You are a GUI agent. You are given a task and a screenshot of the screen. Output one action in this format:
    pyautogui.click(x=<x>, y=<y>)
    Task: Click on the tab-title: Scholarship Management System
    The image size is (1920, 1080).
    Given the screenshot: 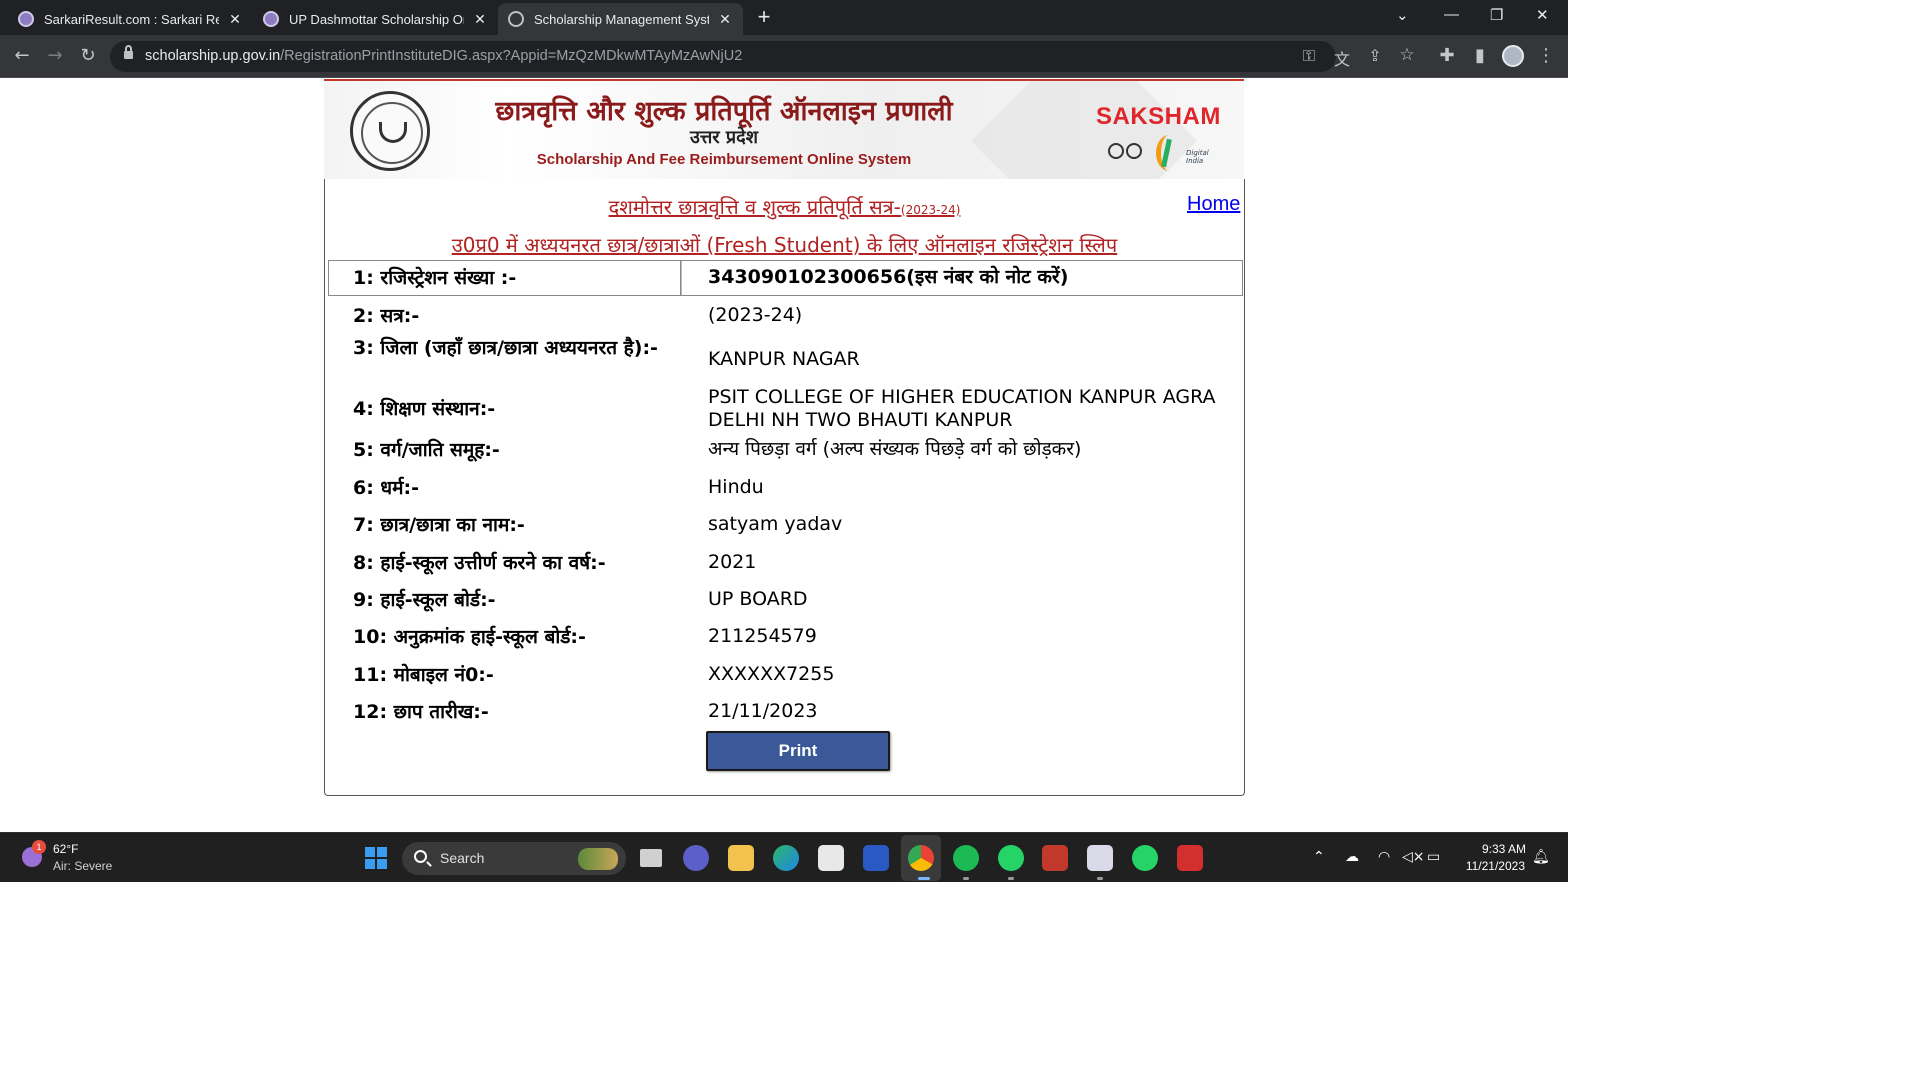 What is the action you would take?
    pyautogui.click(x=621, y=19)
    